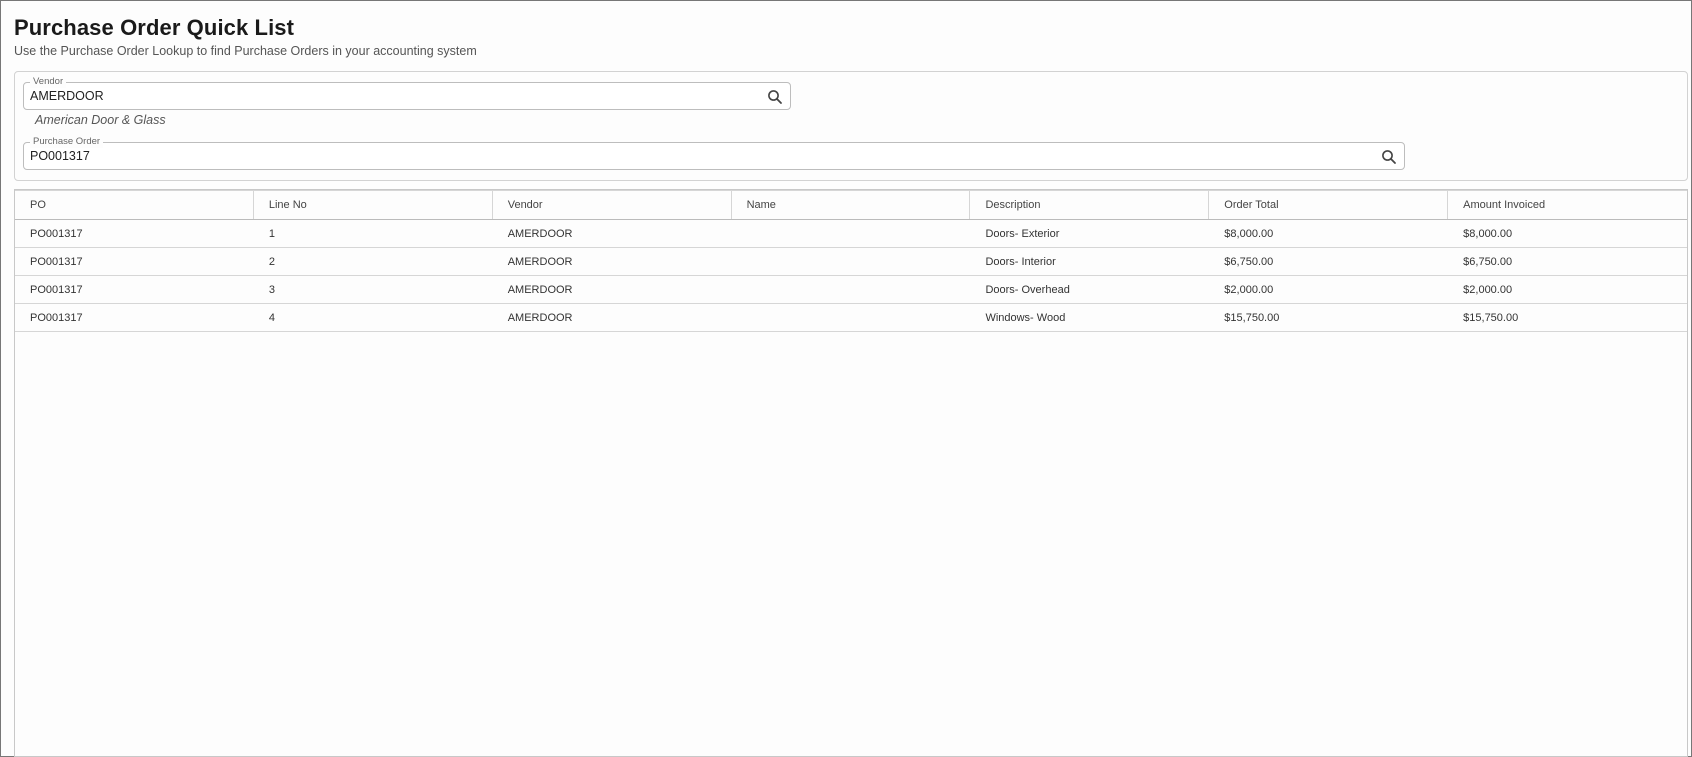 The width and height of the screenshot is (1692, 757). What do you see at coordinates (271, 261) in the screenshot?
I see `cell-line-no: 2` at bounding box center [271, 261].